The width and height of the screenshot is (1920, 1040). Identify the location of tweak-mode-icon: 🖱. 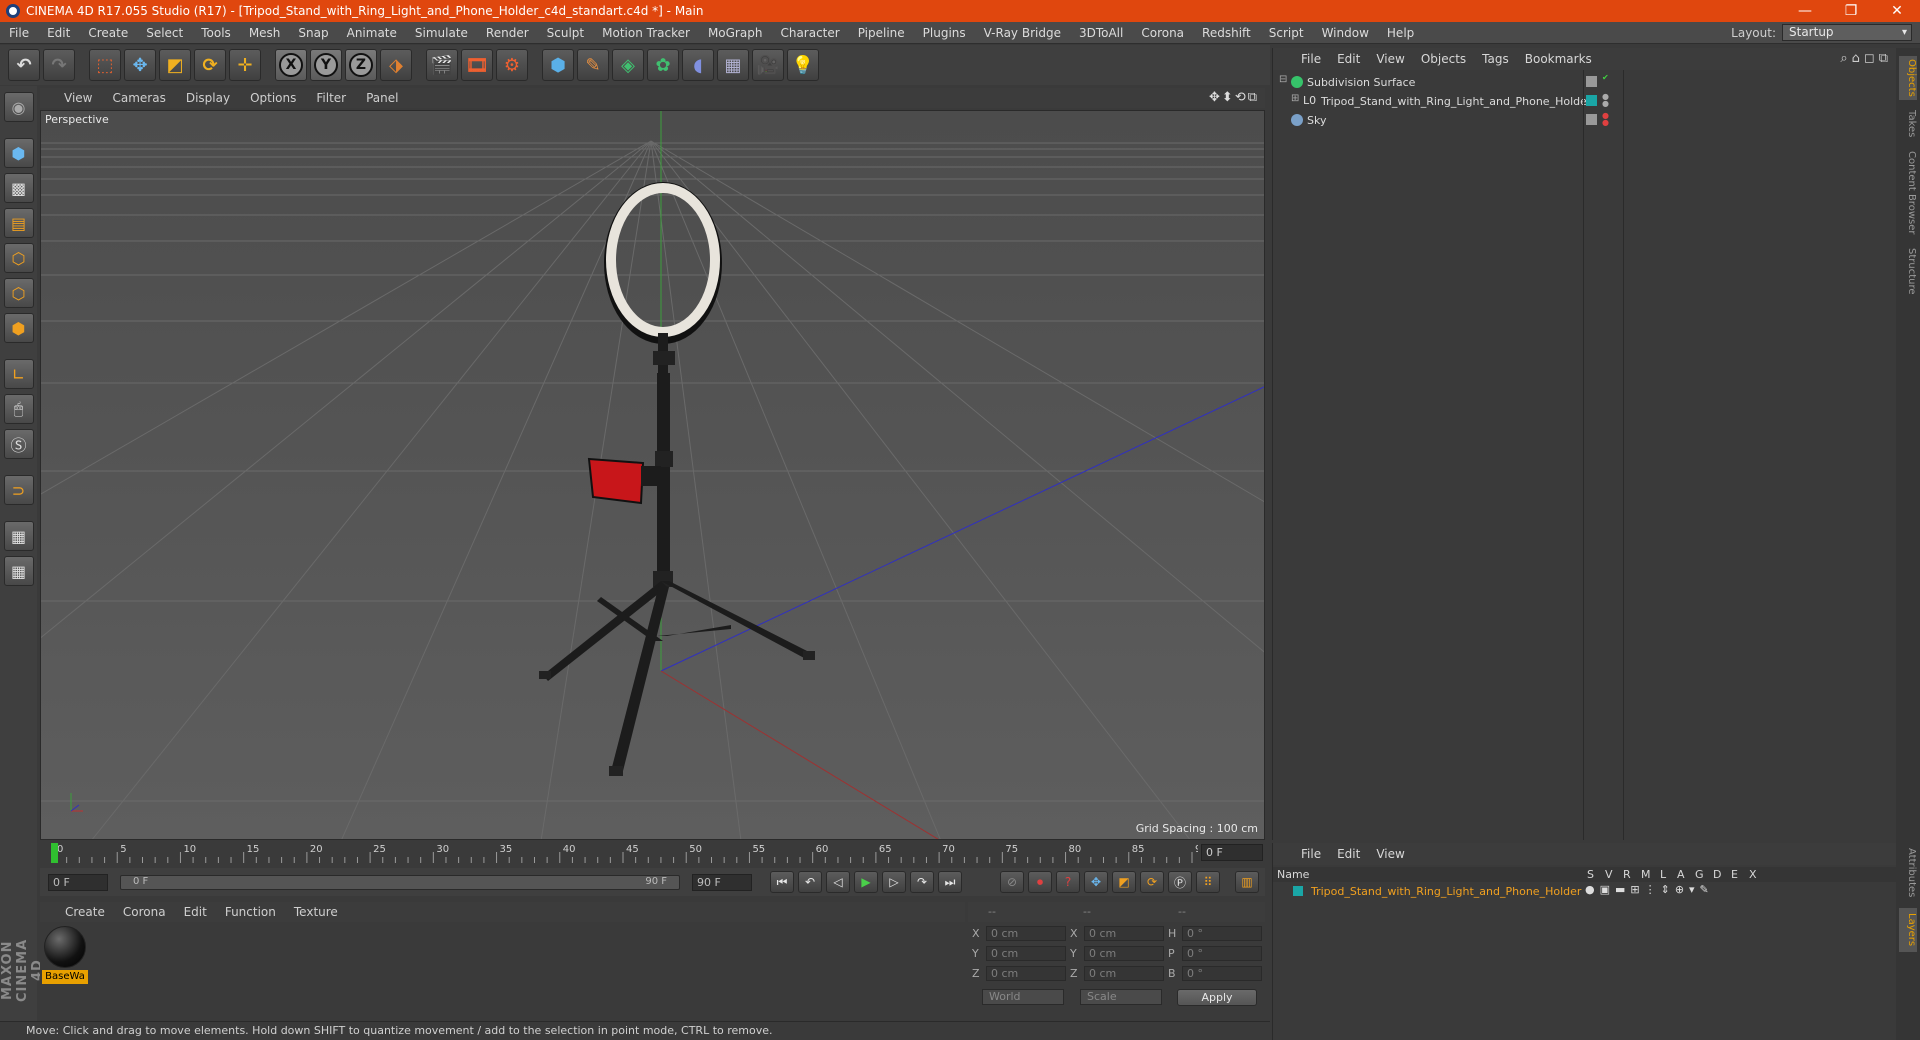
(18, 409).